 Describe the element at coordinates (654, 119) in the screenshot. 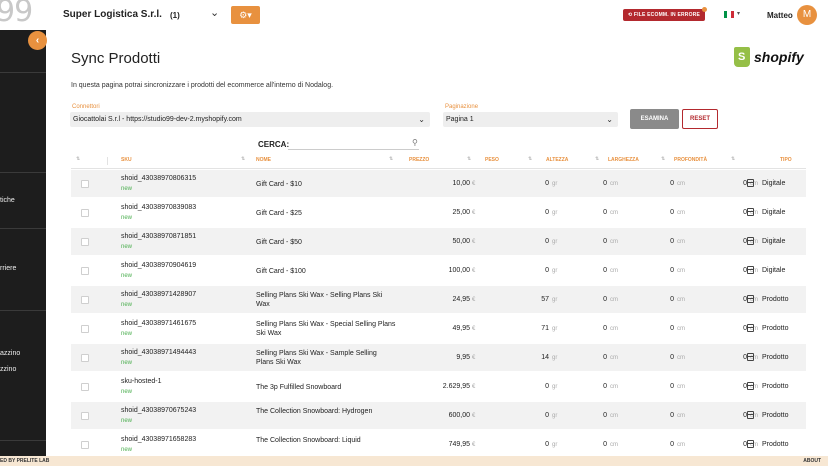

I see `esamina-button: ESAMINA` at that location.